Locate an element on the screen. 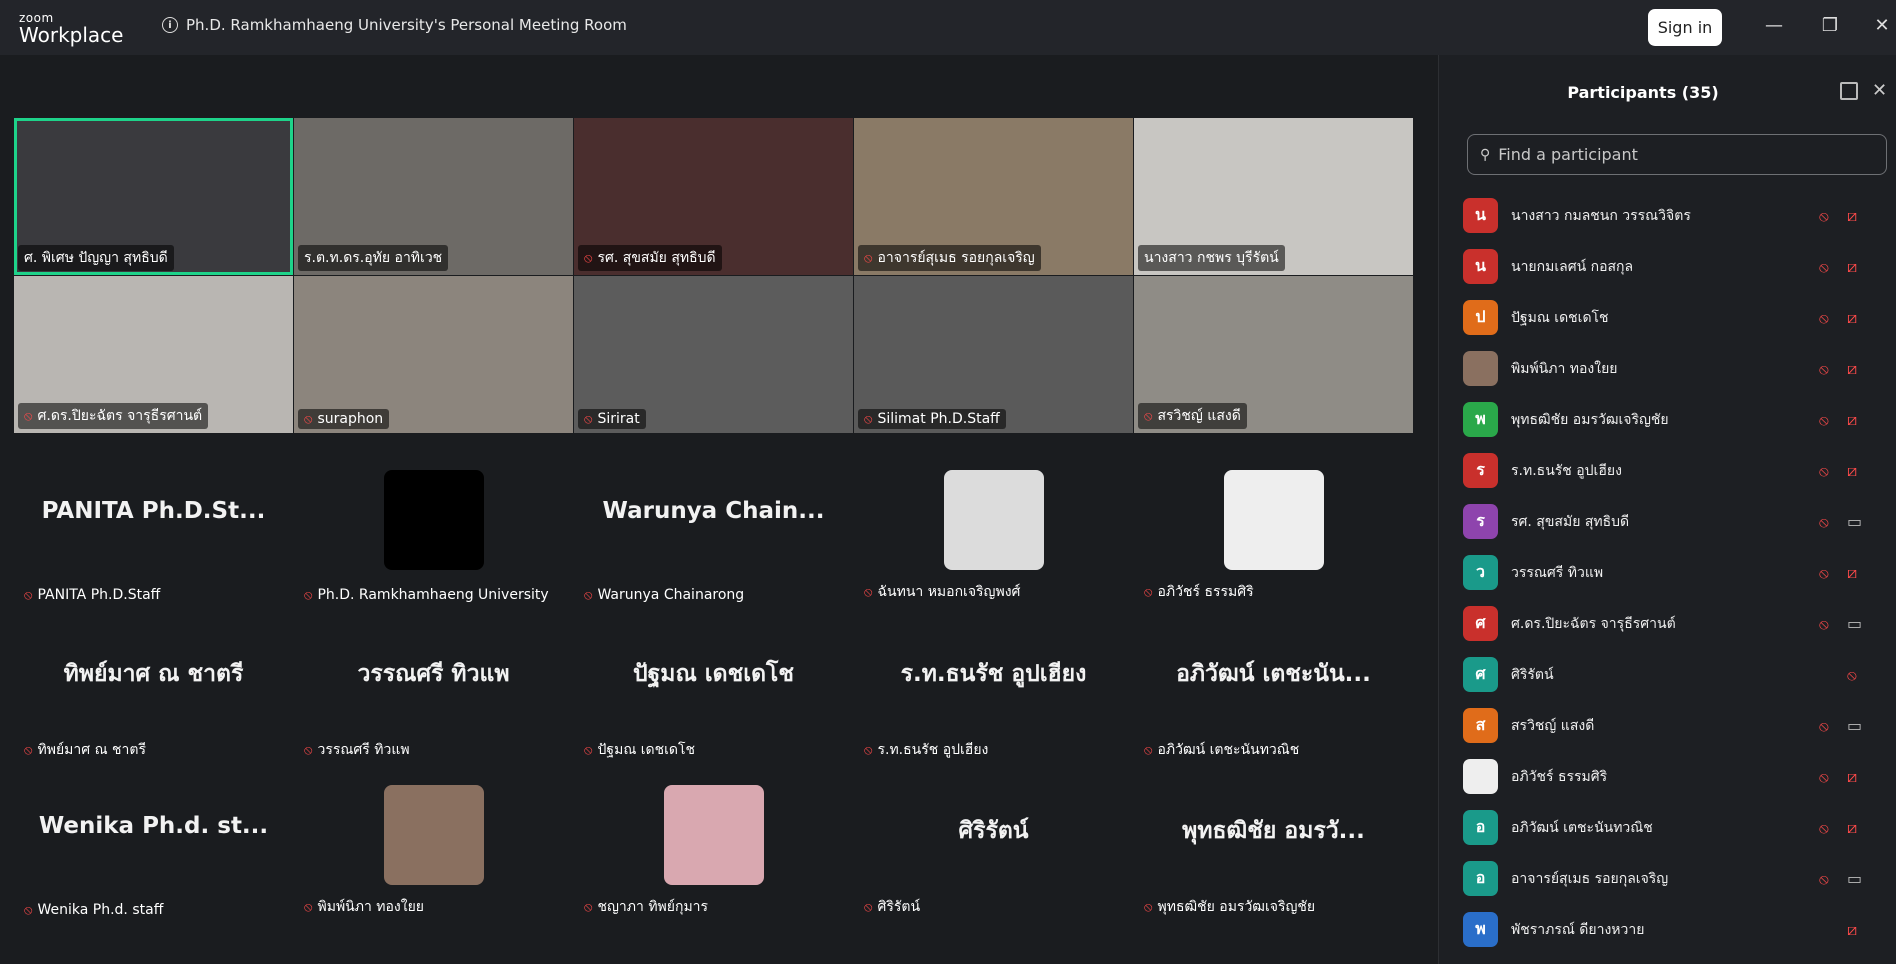 This screenshot has height=964, width=1896. participant-row: ว วรรณศรี ทิวแพ ⦸ ⧄ is located at coordinates (1667, 572).